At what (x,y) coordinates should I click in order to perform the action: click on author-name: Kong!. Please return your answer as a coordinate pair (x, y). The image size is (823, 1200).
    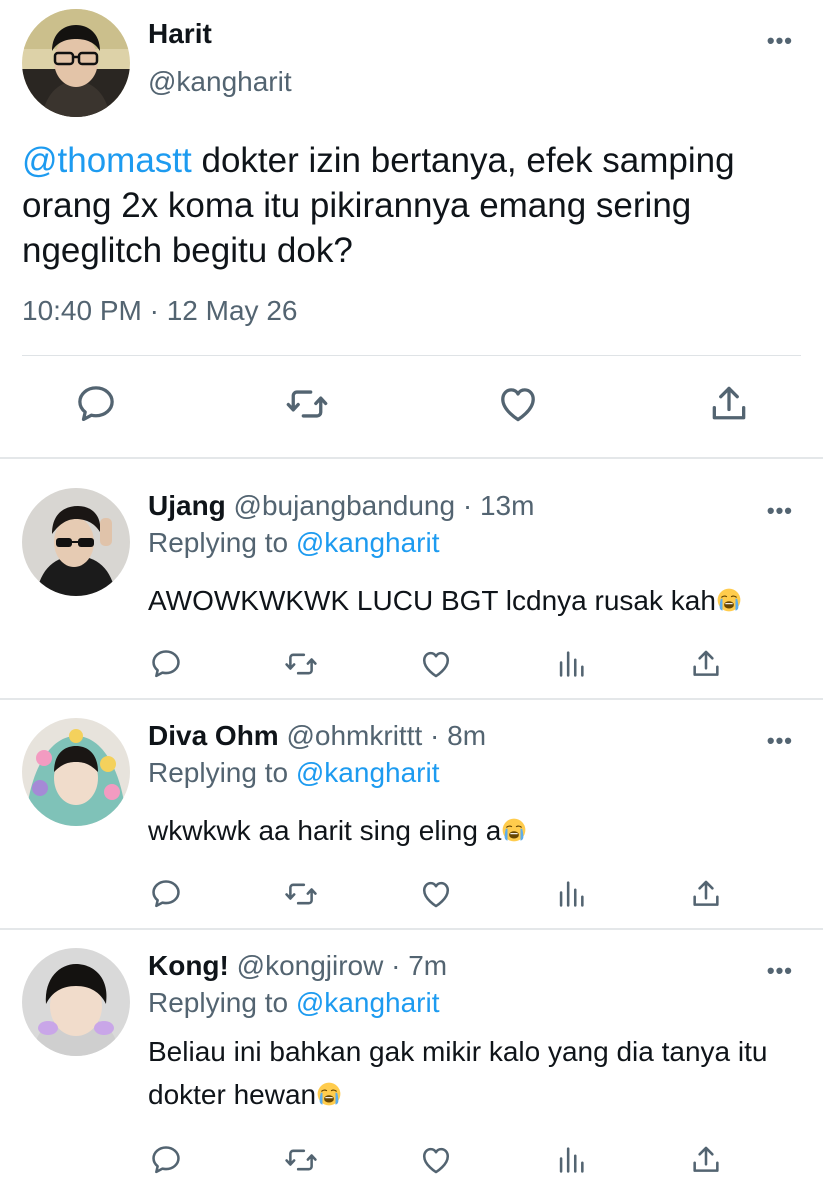
    Looking at the image, I should click on (188, 965).